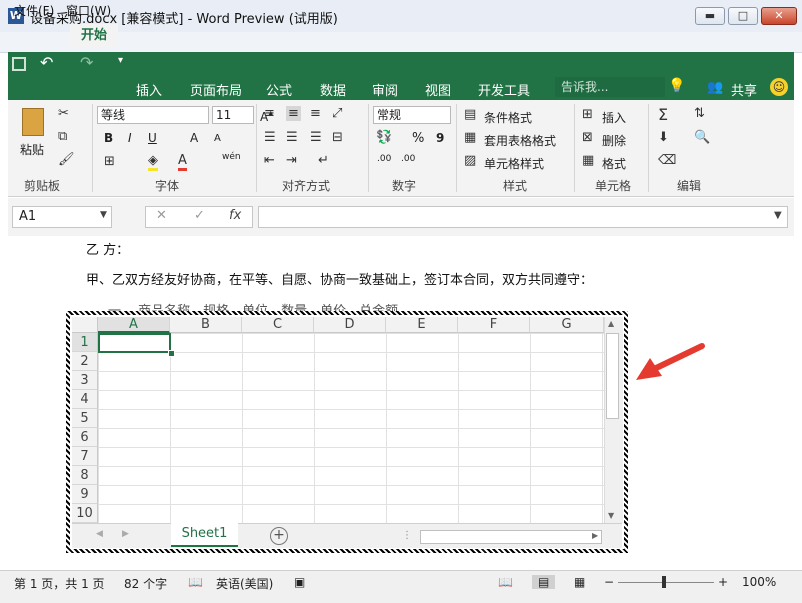 This screenshot has width=802, height=603. Describe the element at coordinates (85, 513) in the screenshot. I see `row-header: 10` at that location.